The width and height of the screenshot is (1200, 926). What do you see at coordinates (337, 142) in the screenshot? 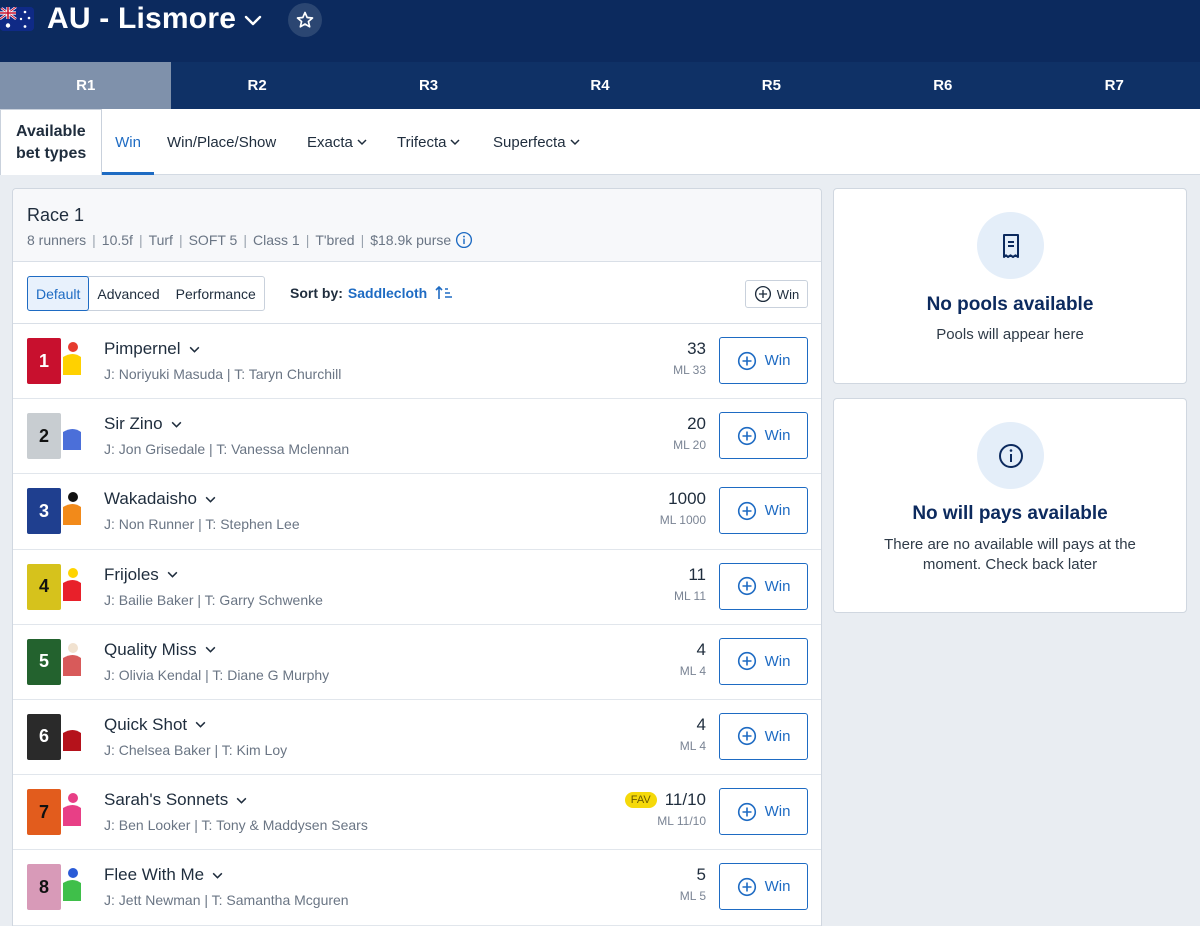
I see `bet-type-exacta: Exacta` at bounding box center [337, 142].